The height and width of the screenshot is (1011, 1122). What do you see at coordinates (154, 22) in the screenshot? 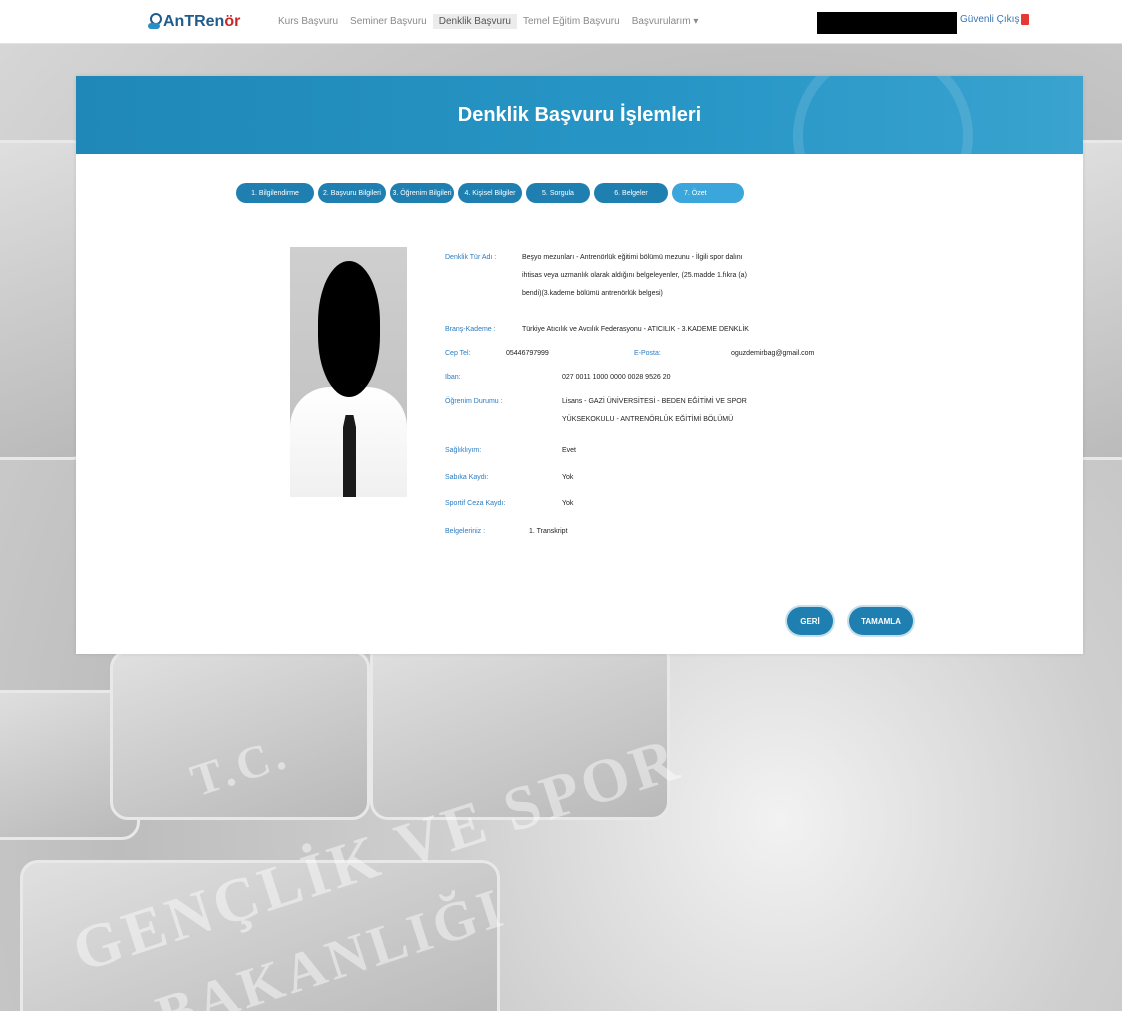
I see `logo-figure-icon` at bounding box center [154, 22].